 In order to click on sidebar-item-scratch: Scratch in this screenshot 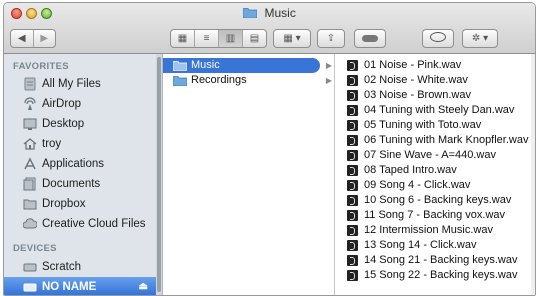, I will do `click(80, 267)`.